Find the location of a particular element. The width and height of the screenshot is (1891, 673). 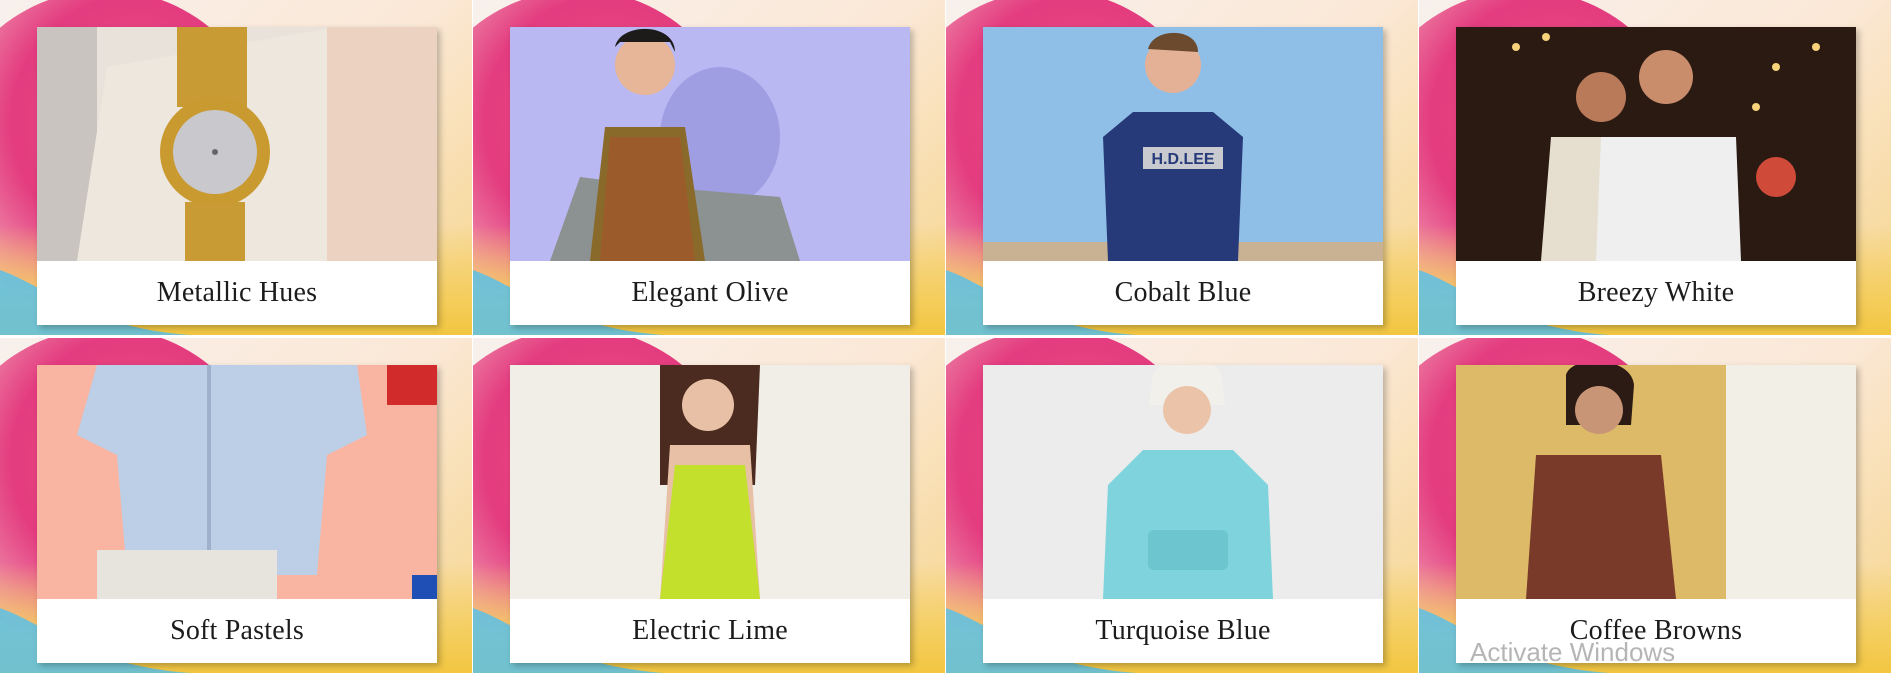

tile-electric-lime: Electric Lime is located at coordinates (709, 505).